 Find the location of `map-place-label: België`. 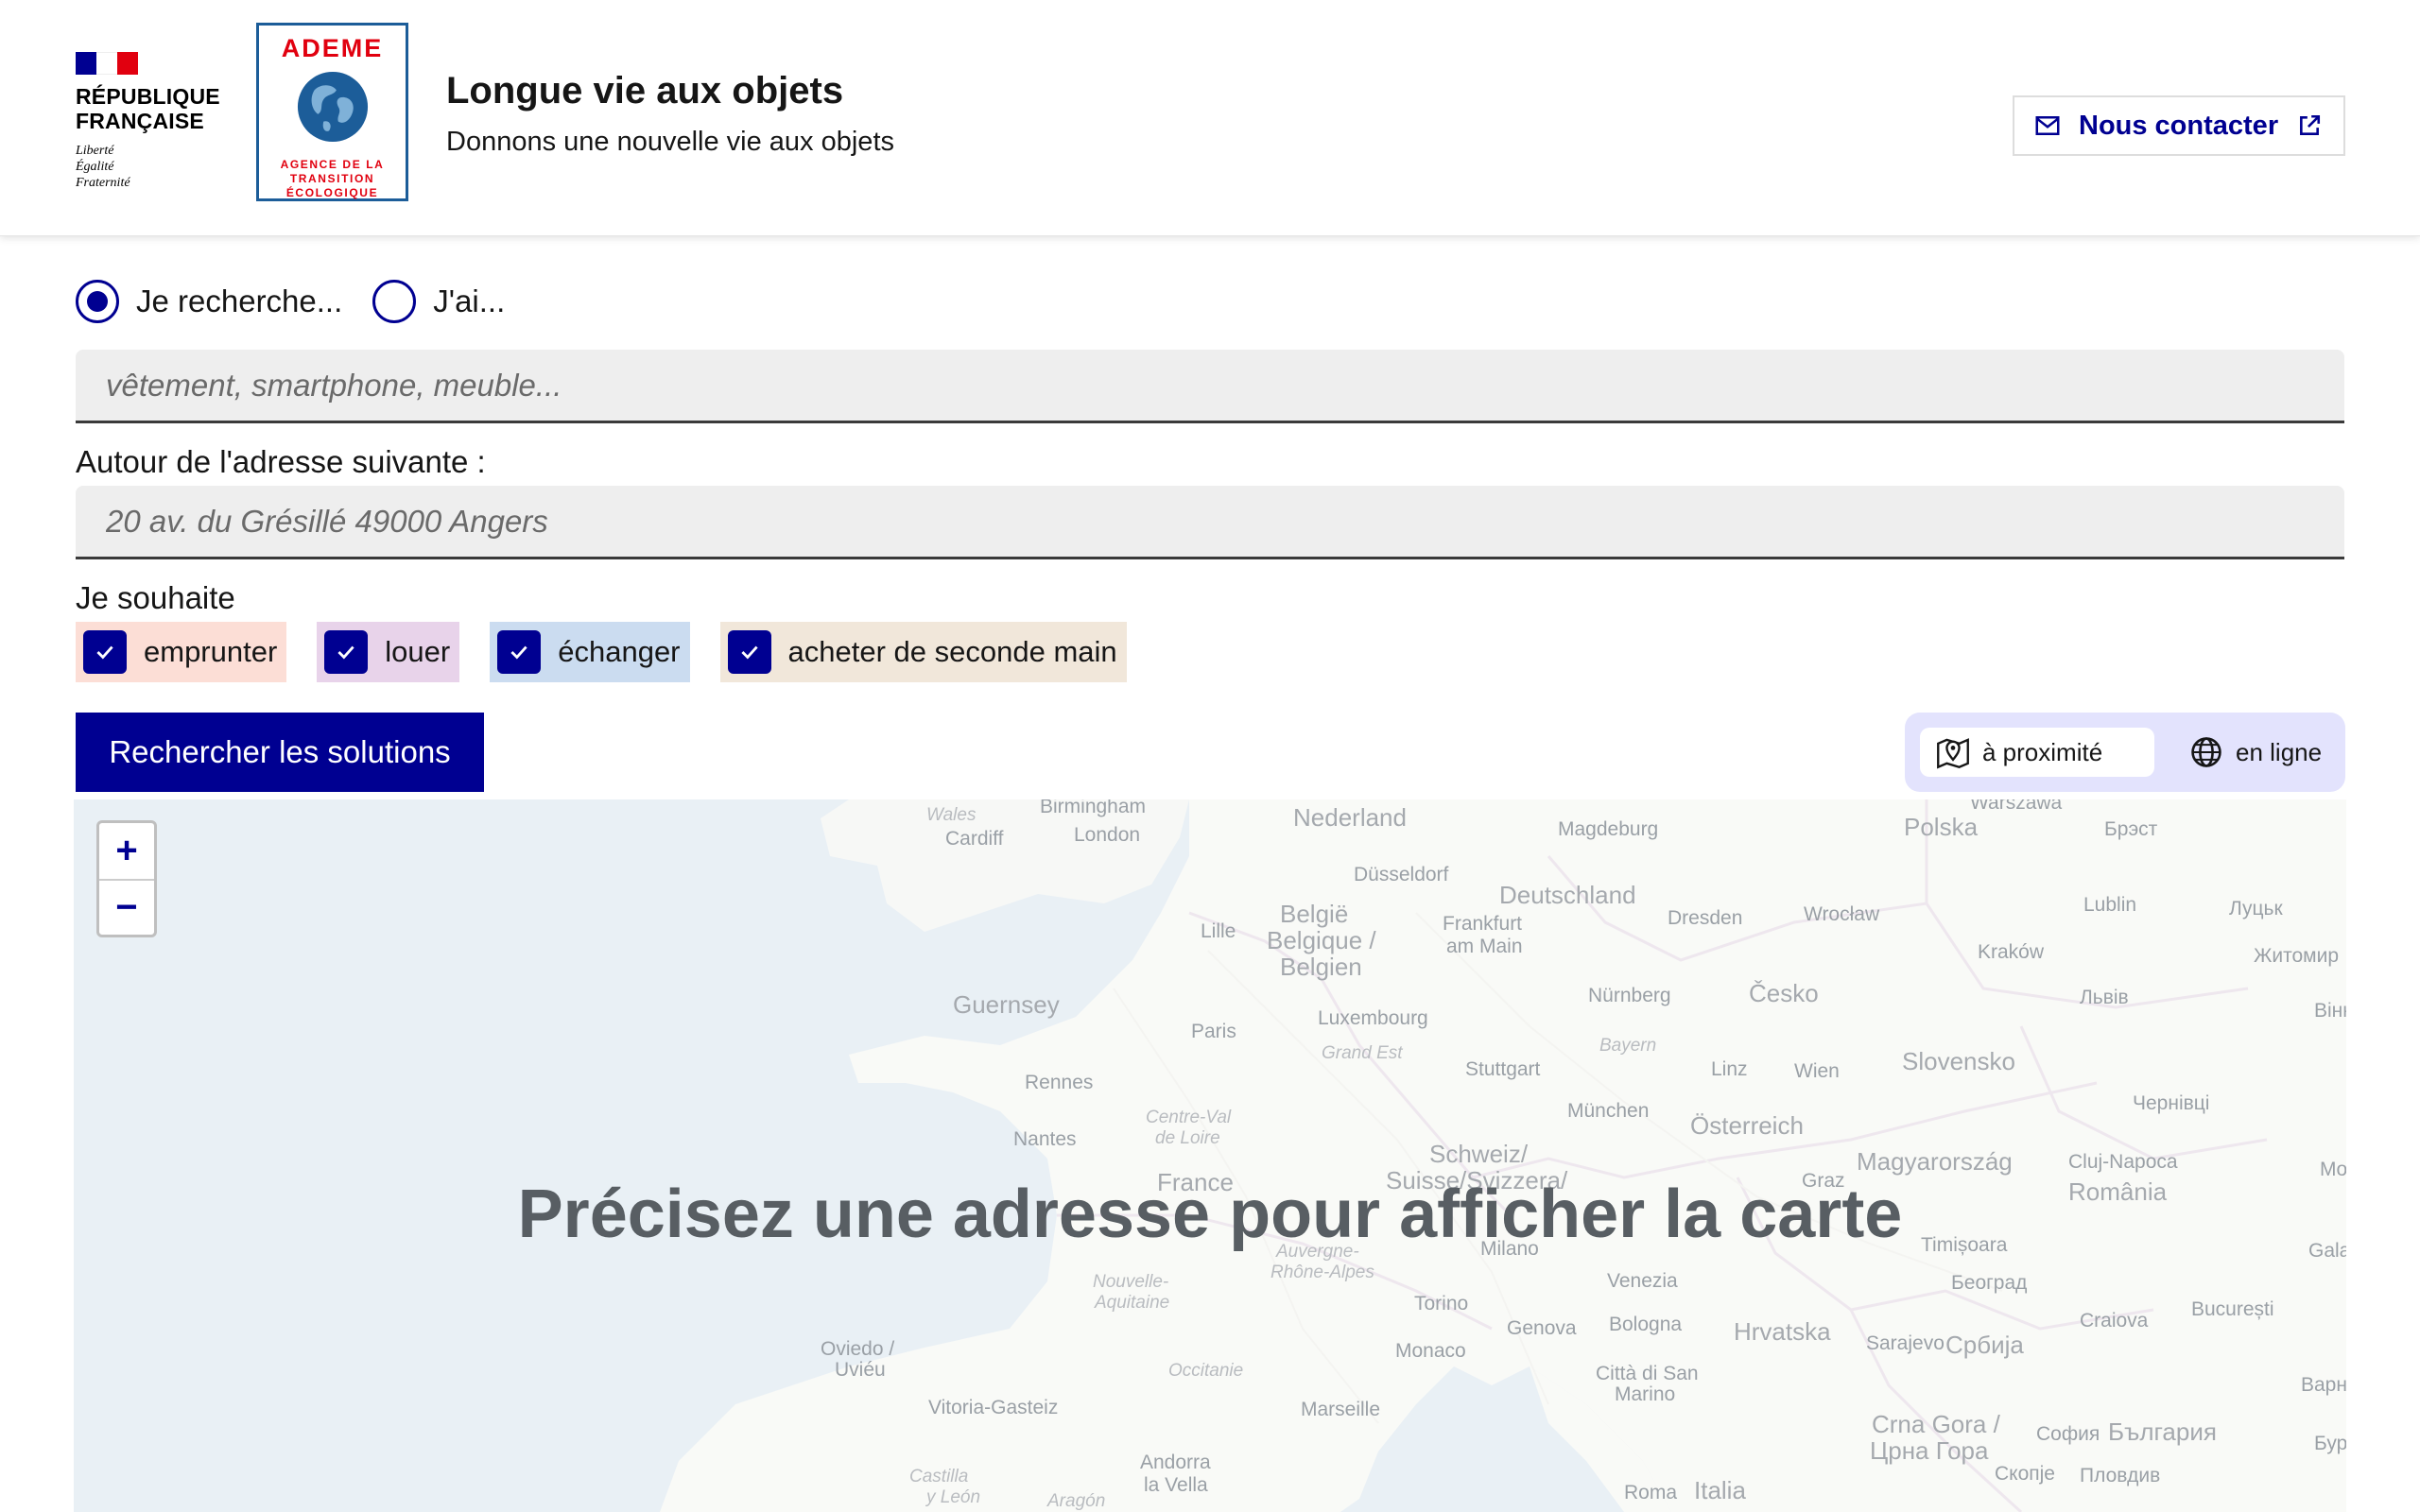

map-place-label: België is located at coordinates (1314, 914).